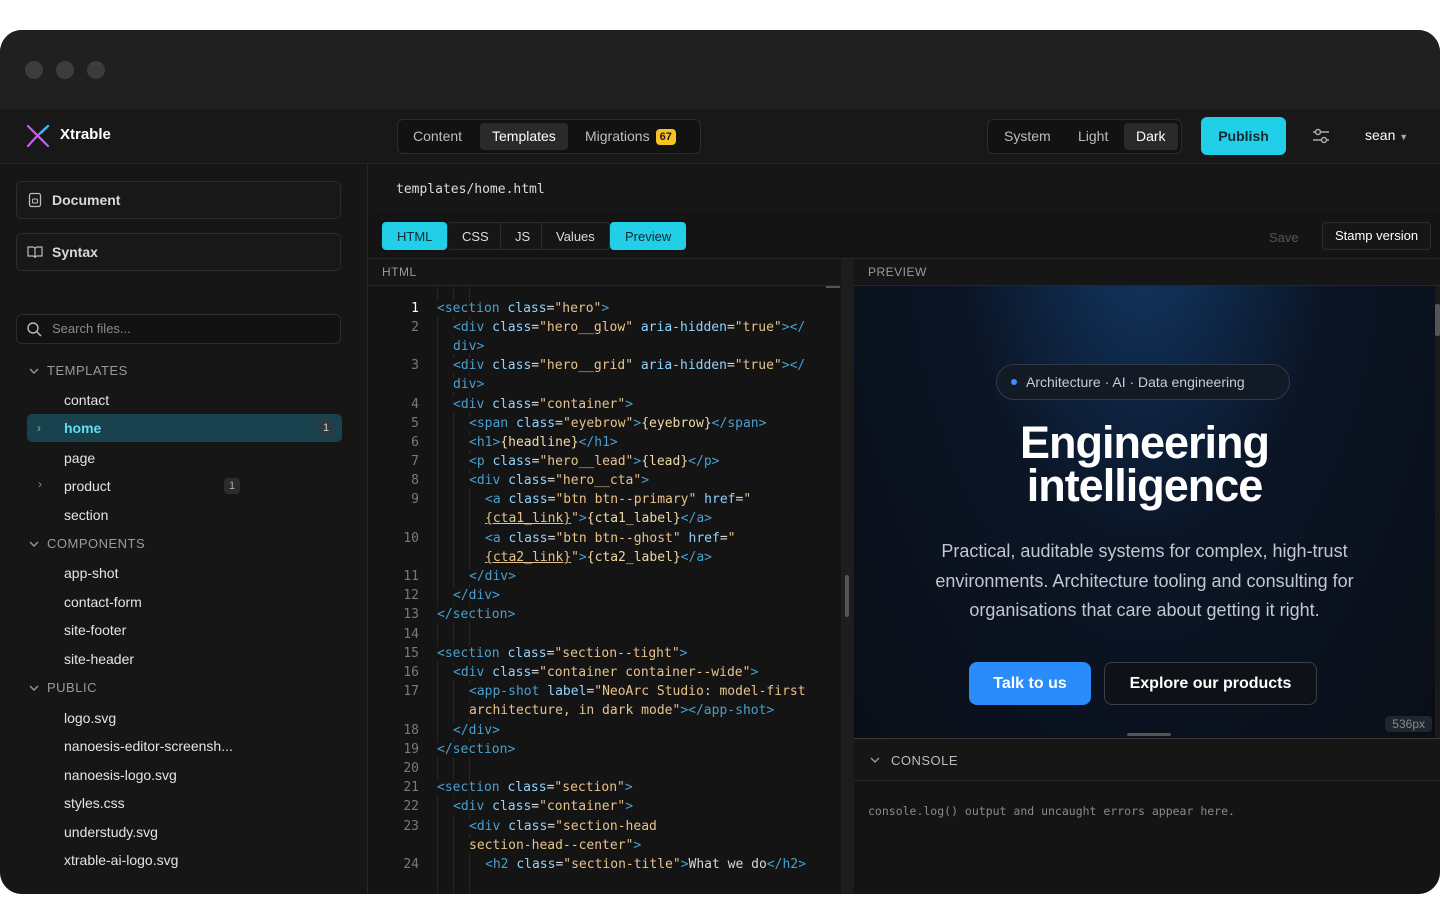  What do you see at coordinates (523, 236) in the screenshot?
I see `tab-js: JS` at bounding box center [523, 236].